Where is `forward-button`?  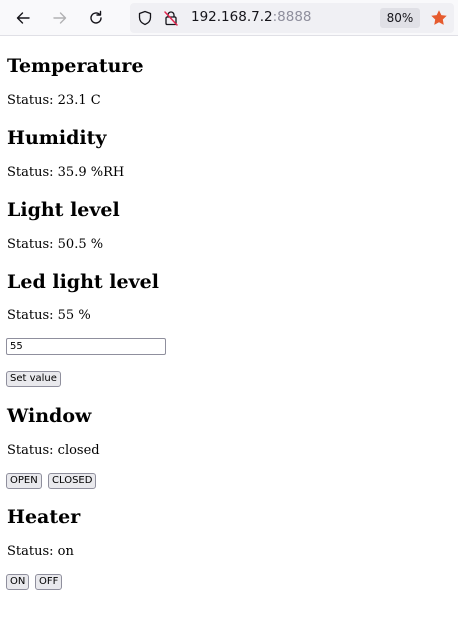 forward-button is located at coordinates (60, 18).